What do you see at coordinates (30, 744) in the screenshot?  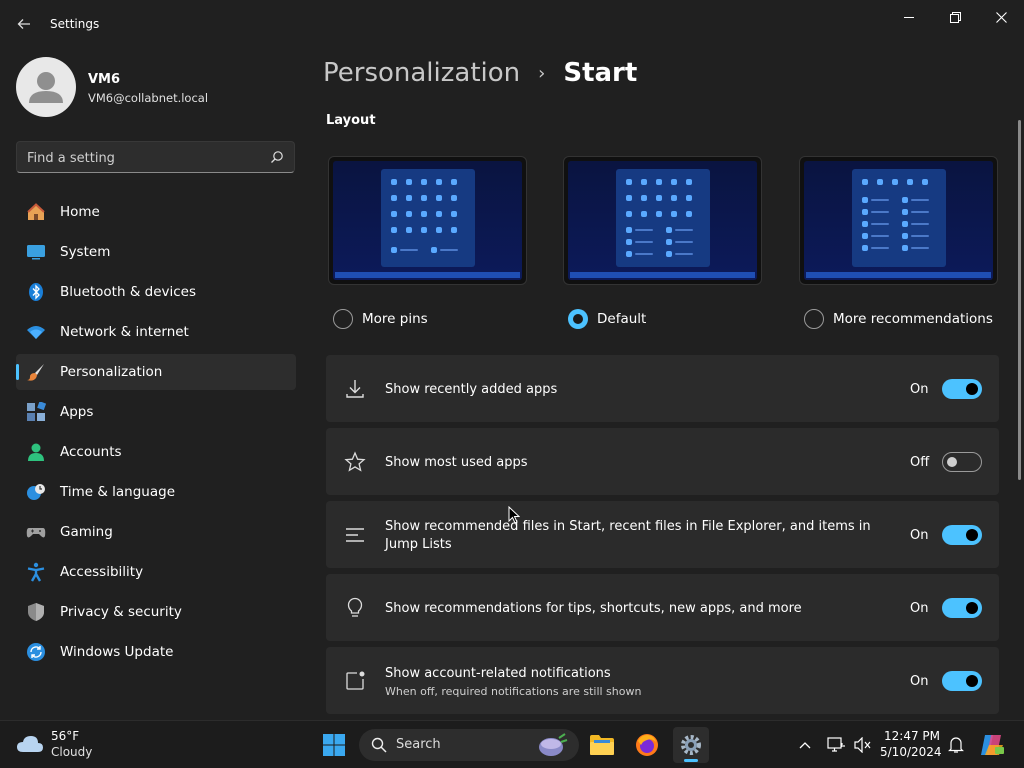 I see `cloud-icon` at bounding box center [30, 744].